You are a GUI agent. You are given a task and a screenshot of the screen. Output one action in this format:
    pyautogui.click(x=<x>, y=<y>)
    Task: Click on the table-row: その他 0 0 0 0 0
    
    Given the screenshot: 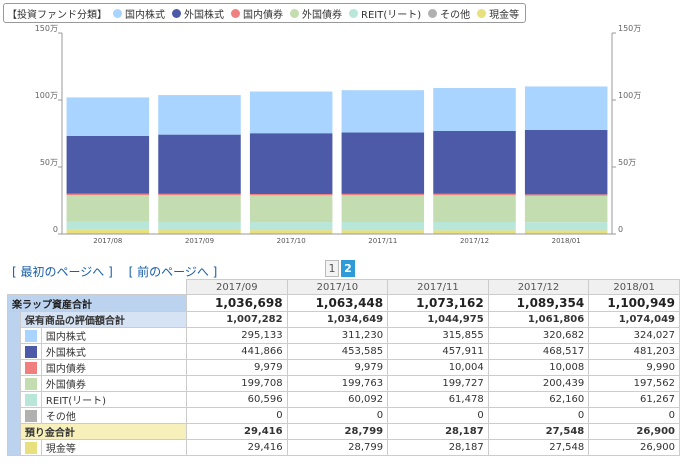 What is the action you would take?
    pyautogui.click(x=344, y=415)
    